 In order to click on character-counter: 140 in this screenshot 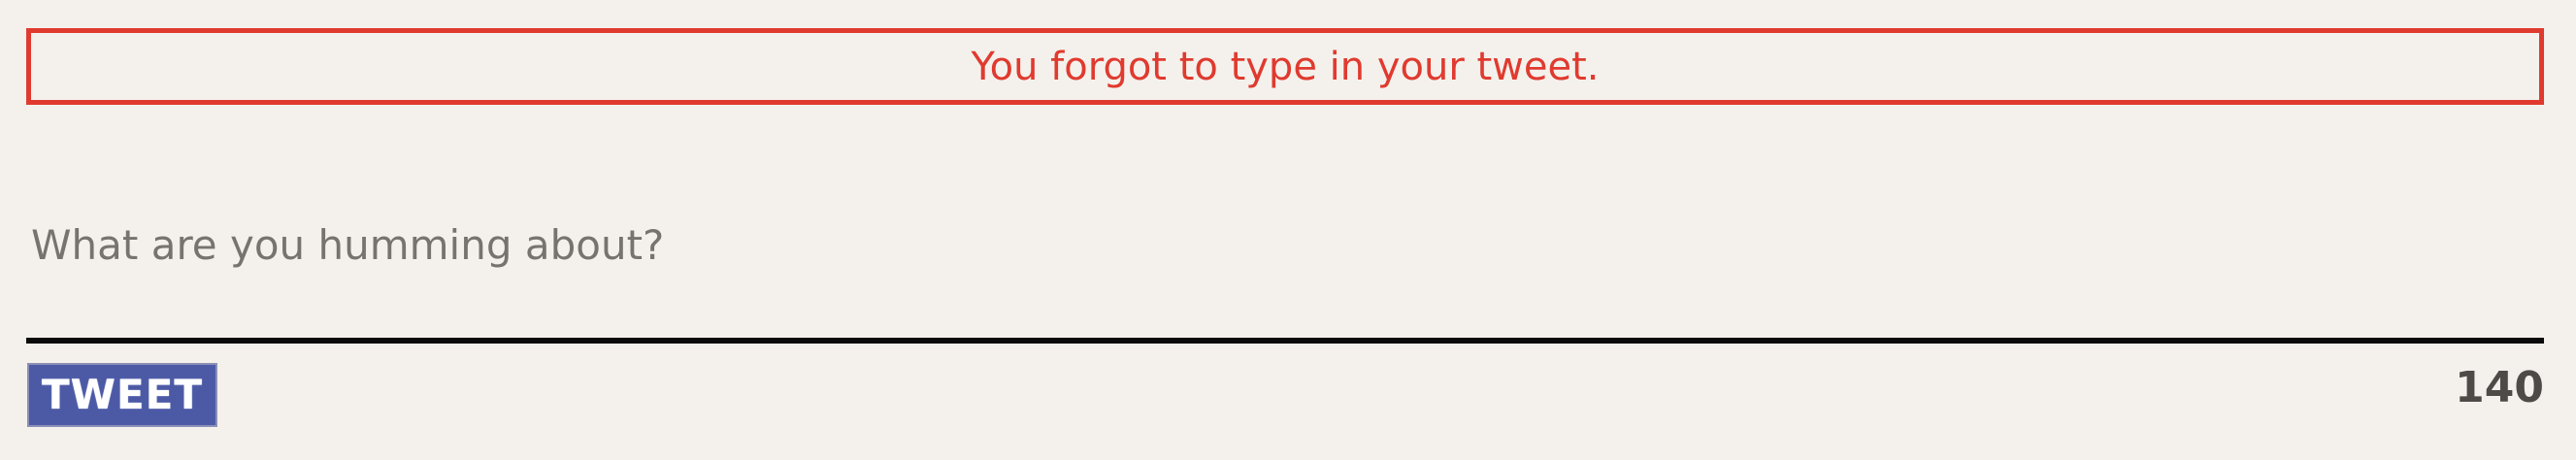, I will do `click(2499, 387)`.